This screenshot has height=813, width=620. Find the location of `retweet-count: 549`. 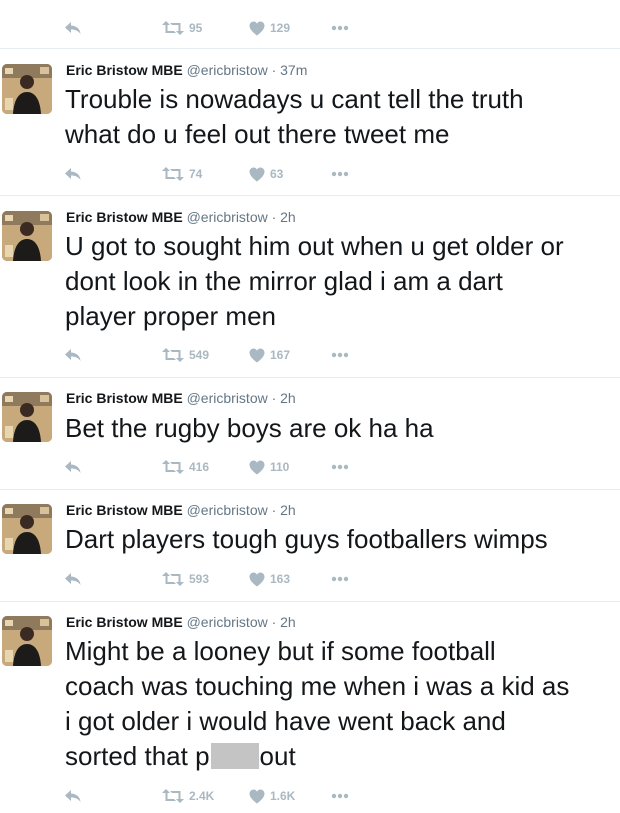

retweet-count: 549 is located at coordinates (199, 355).